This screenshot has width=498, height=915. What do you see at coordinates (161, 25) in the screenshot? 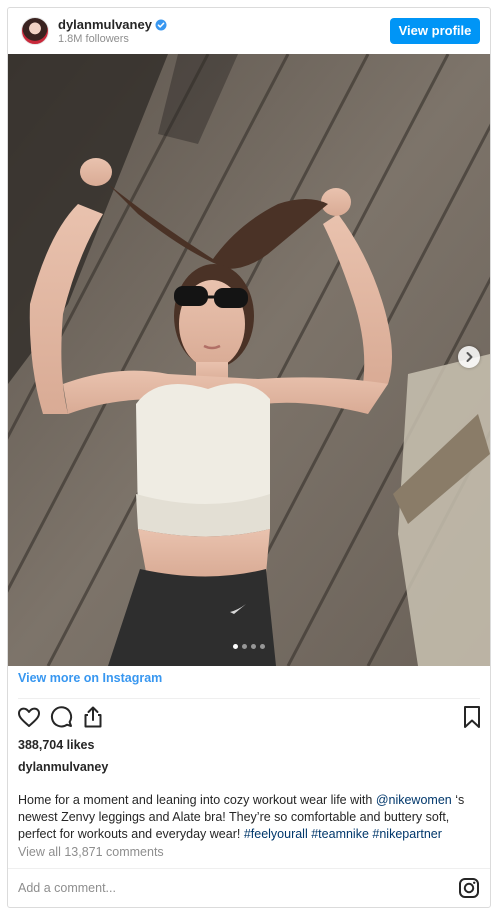
I see `verified-badge-icon` at bounding box center [161, 25].